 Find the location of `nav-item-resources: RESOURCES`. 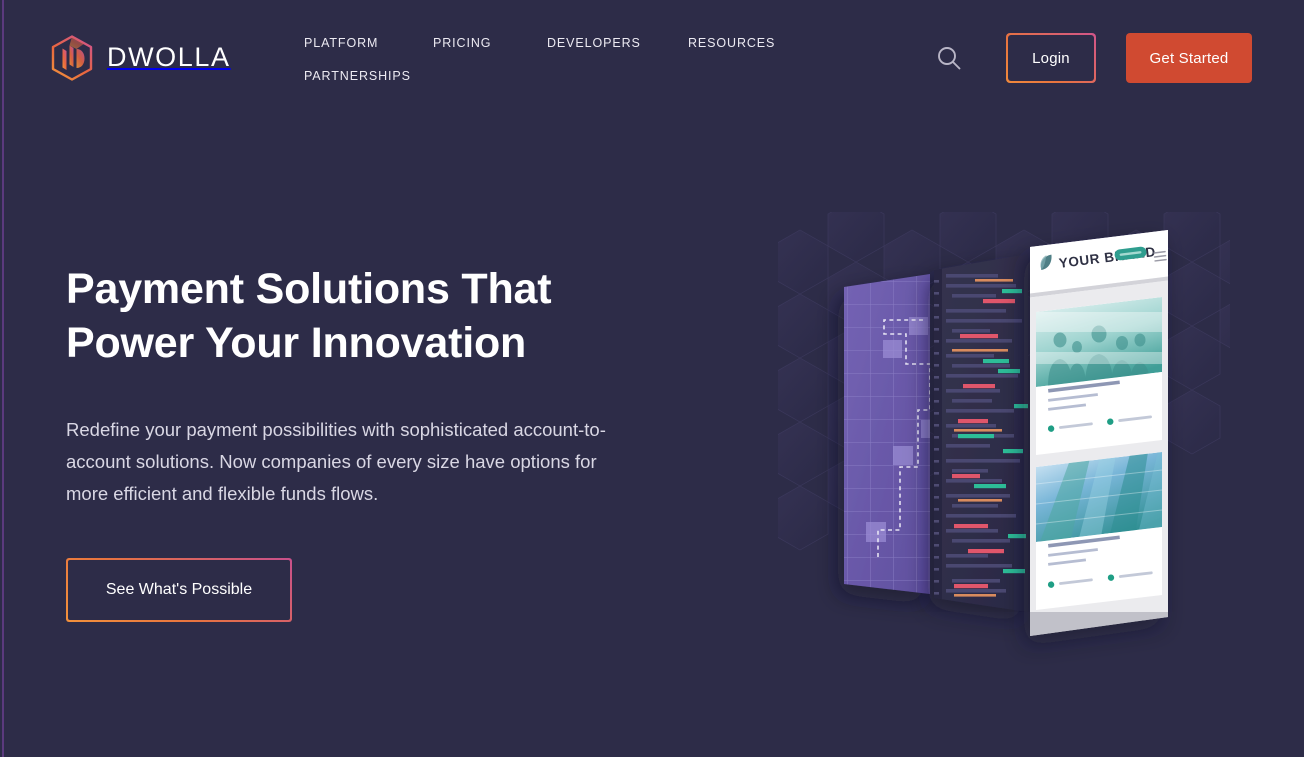

nav-item-resources: RESOURCES is located at coordinates (731, 43).